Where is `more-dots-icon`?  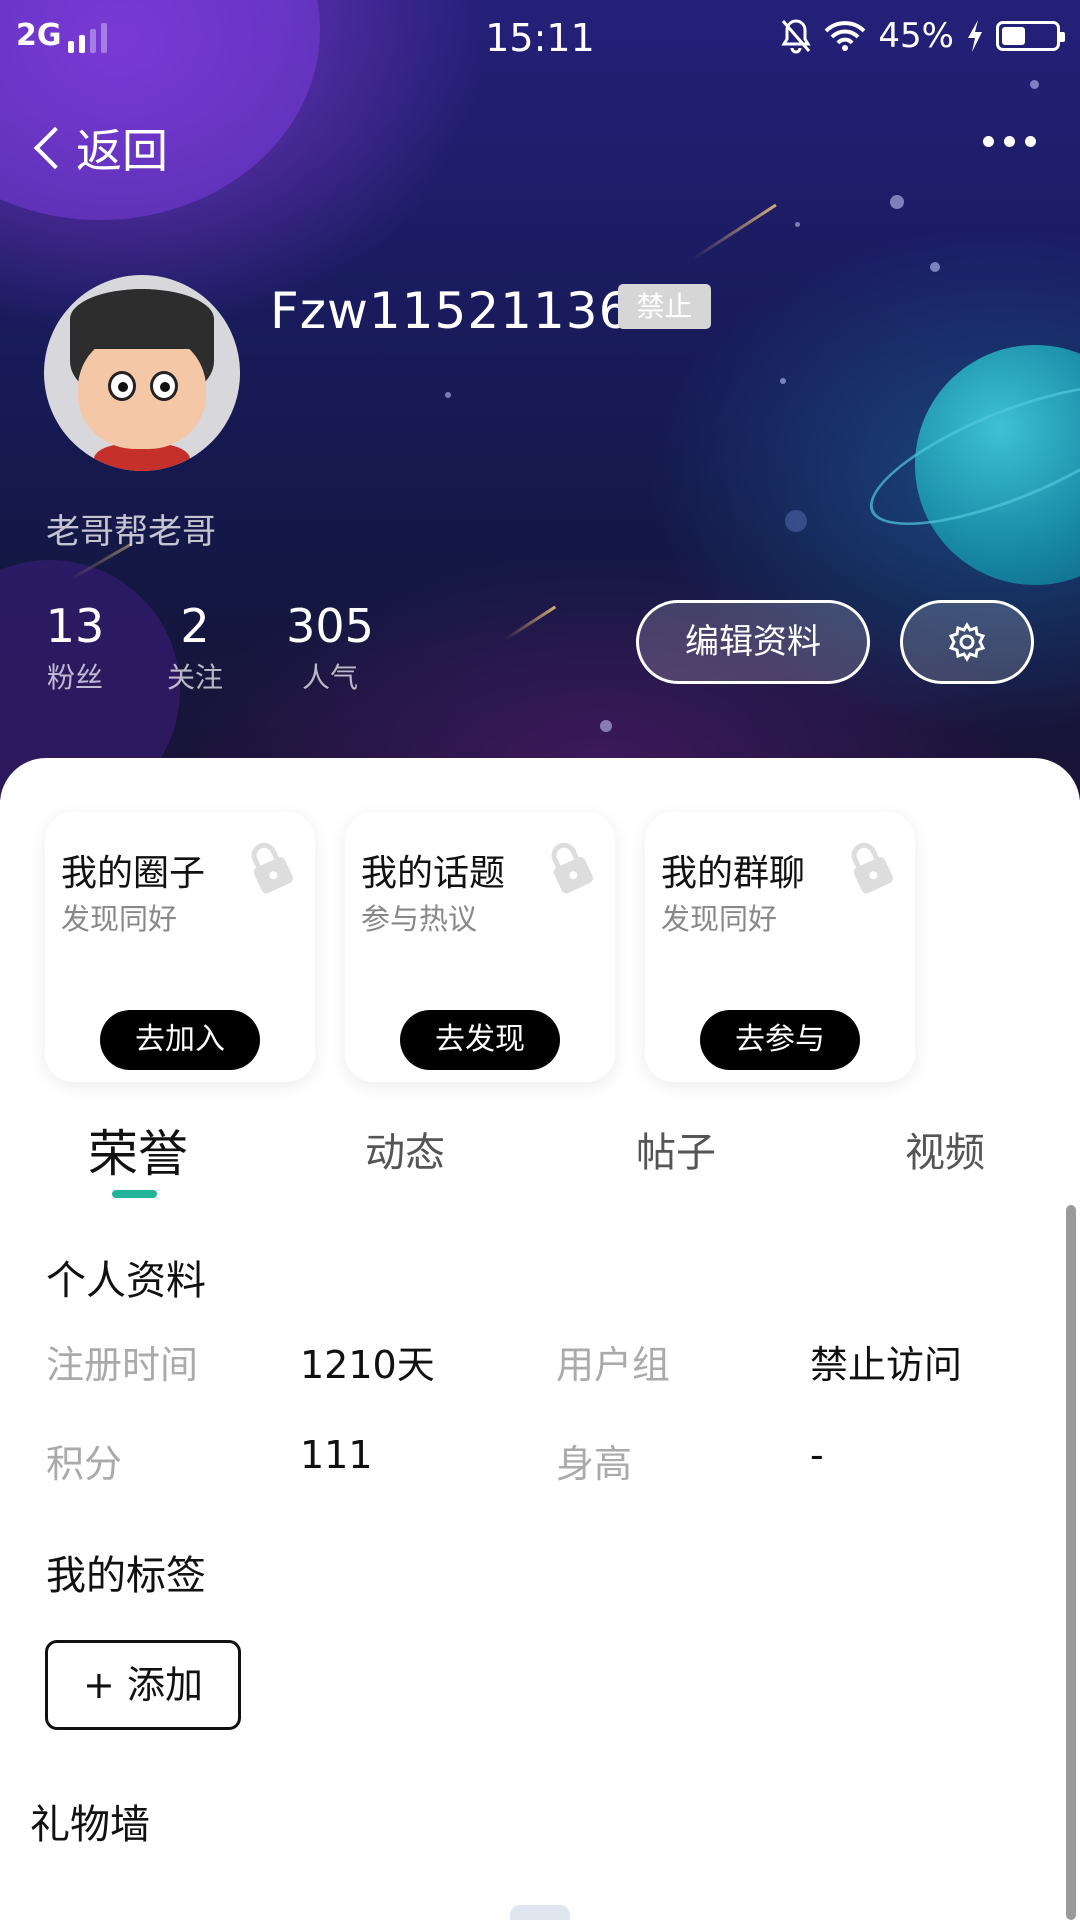 more-dots-icon is located at coordinates (988, 141).